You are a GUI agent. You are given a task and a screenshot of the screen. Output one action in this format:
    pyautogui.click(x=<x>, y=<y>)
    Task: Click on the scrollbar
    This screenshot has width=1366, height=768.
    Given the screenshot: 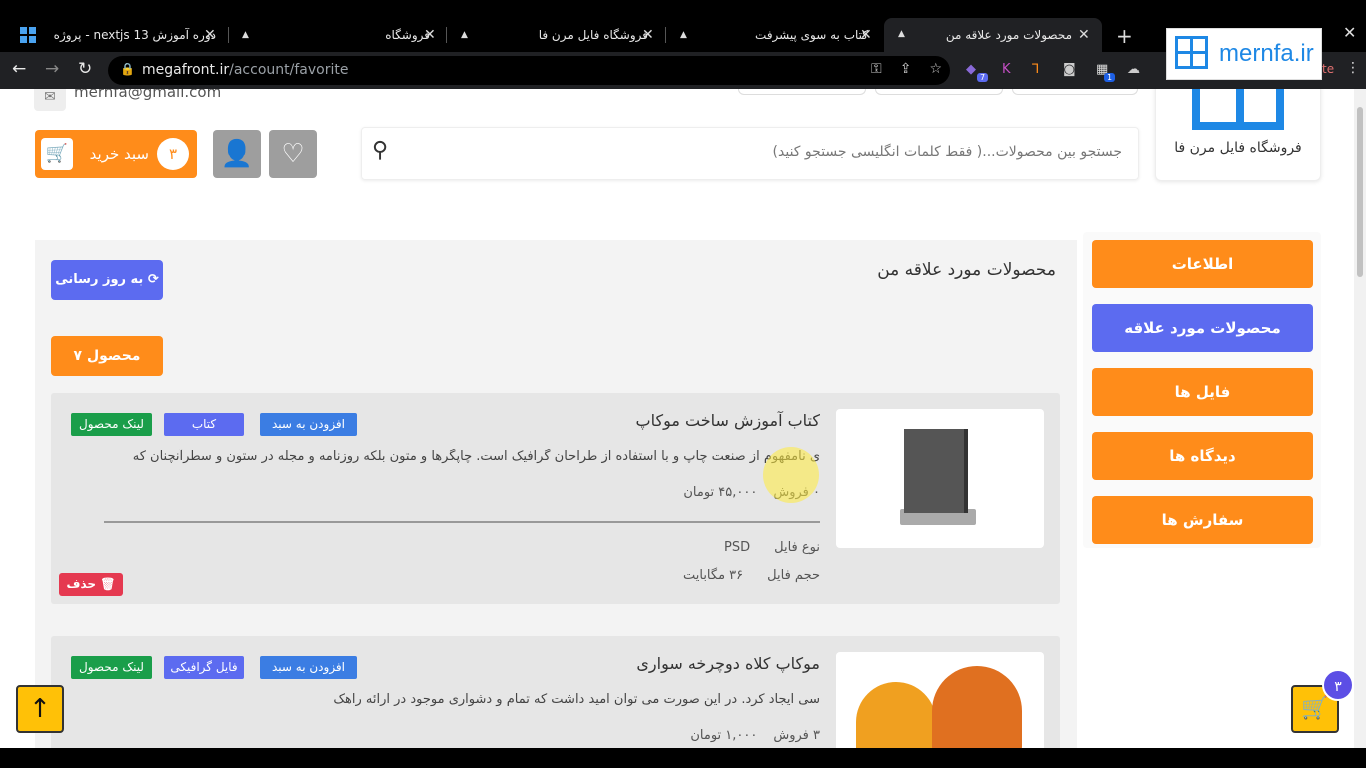 What is the action you would take?
    pyautogui.click(x=1360, y=418)
    